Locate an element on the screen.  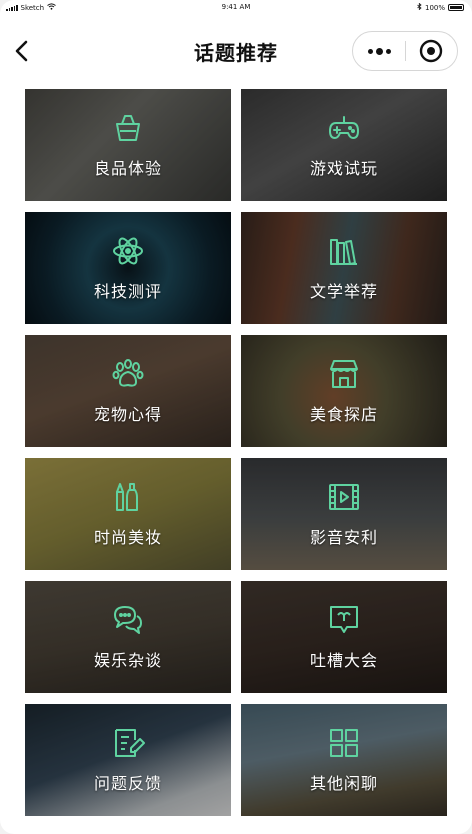
topic-card: 娱乐杂谈 is located at coordinates (128, 637).